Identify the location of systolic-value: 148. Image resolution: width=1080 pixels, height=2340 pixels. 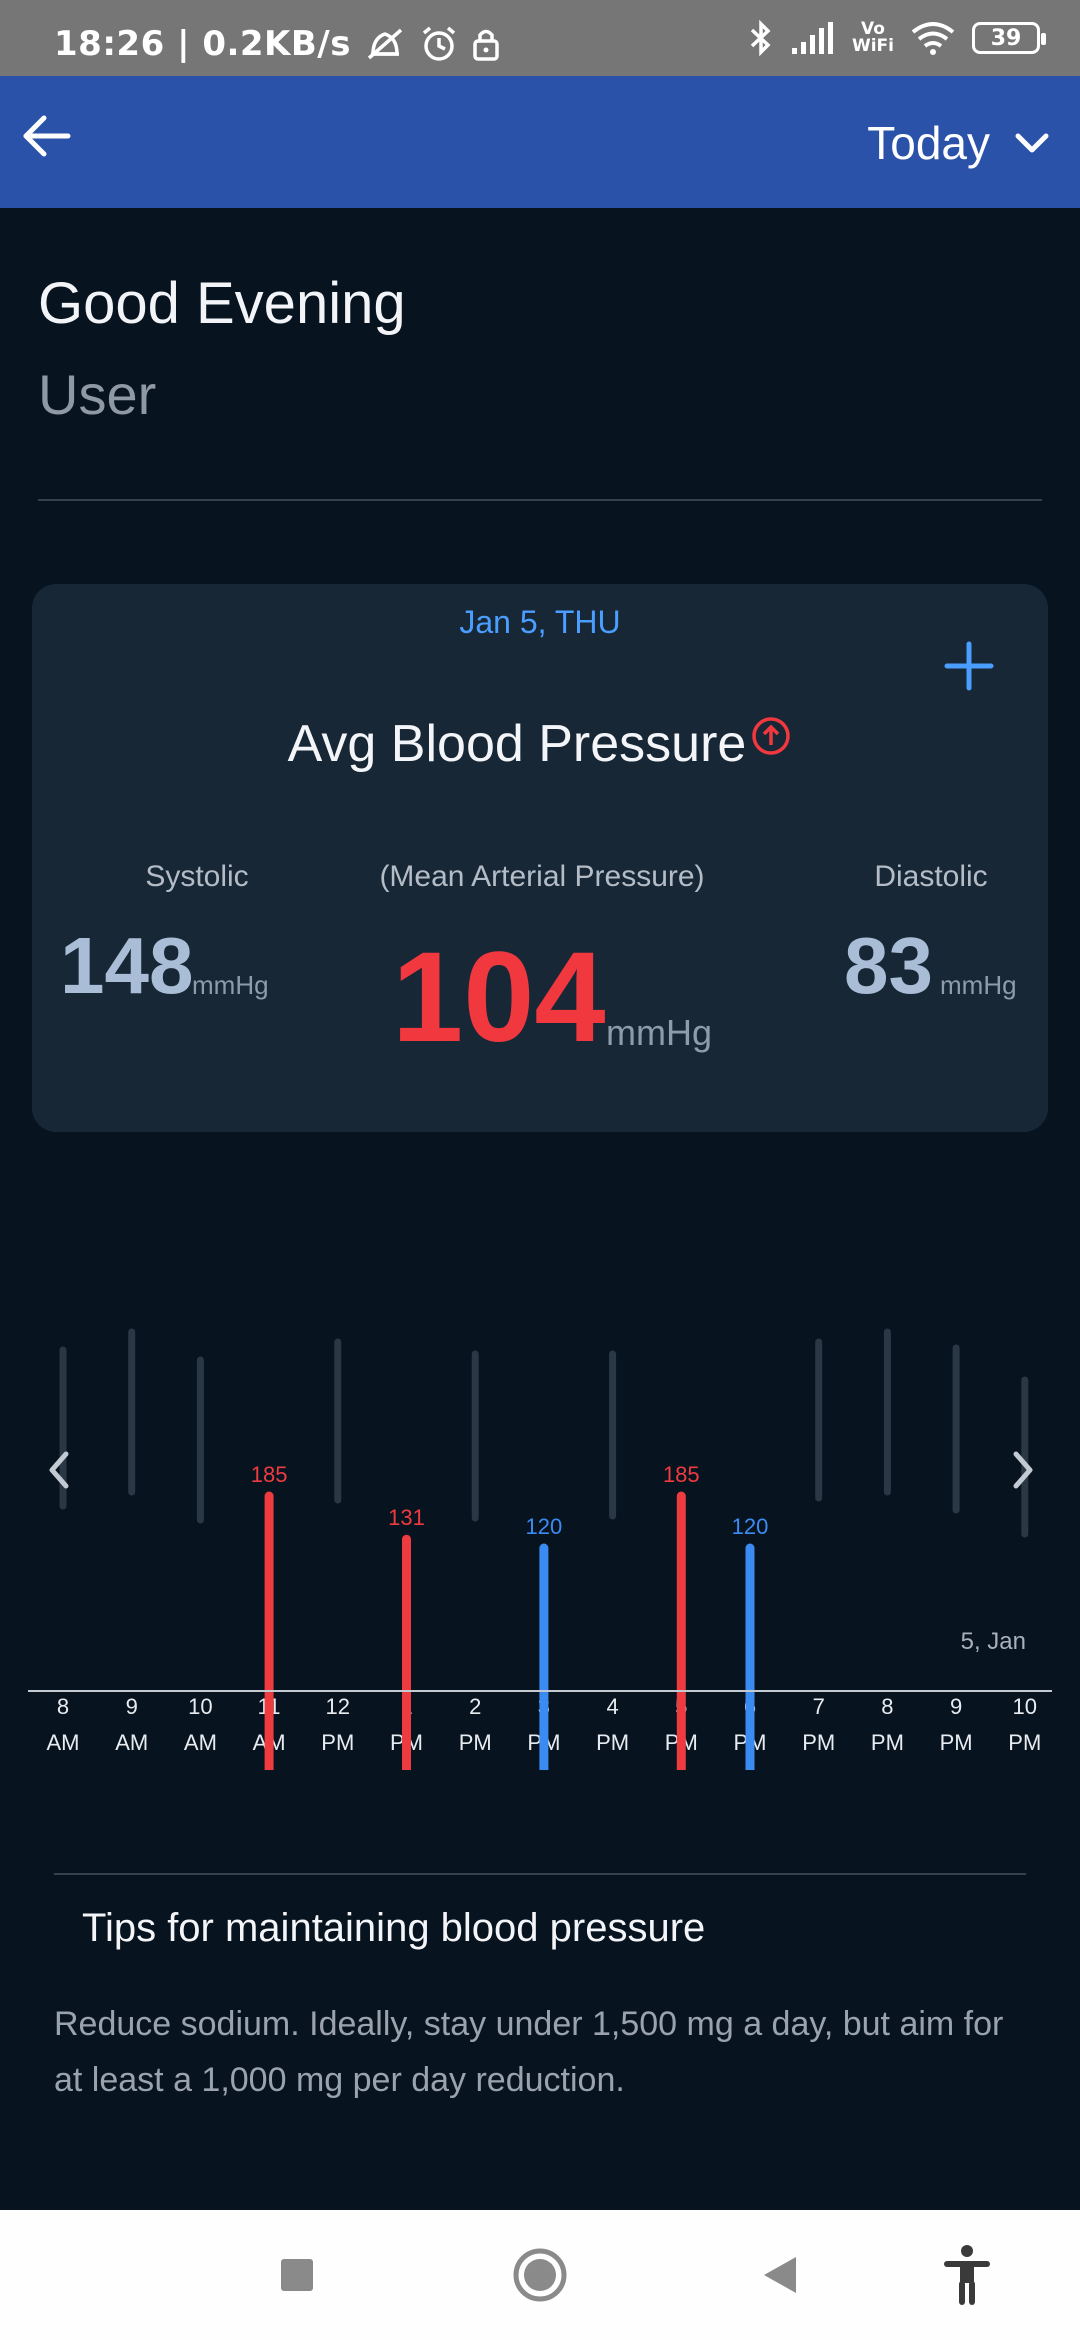
(127, 965).